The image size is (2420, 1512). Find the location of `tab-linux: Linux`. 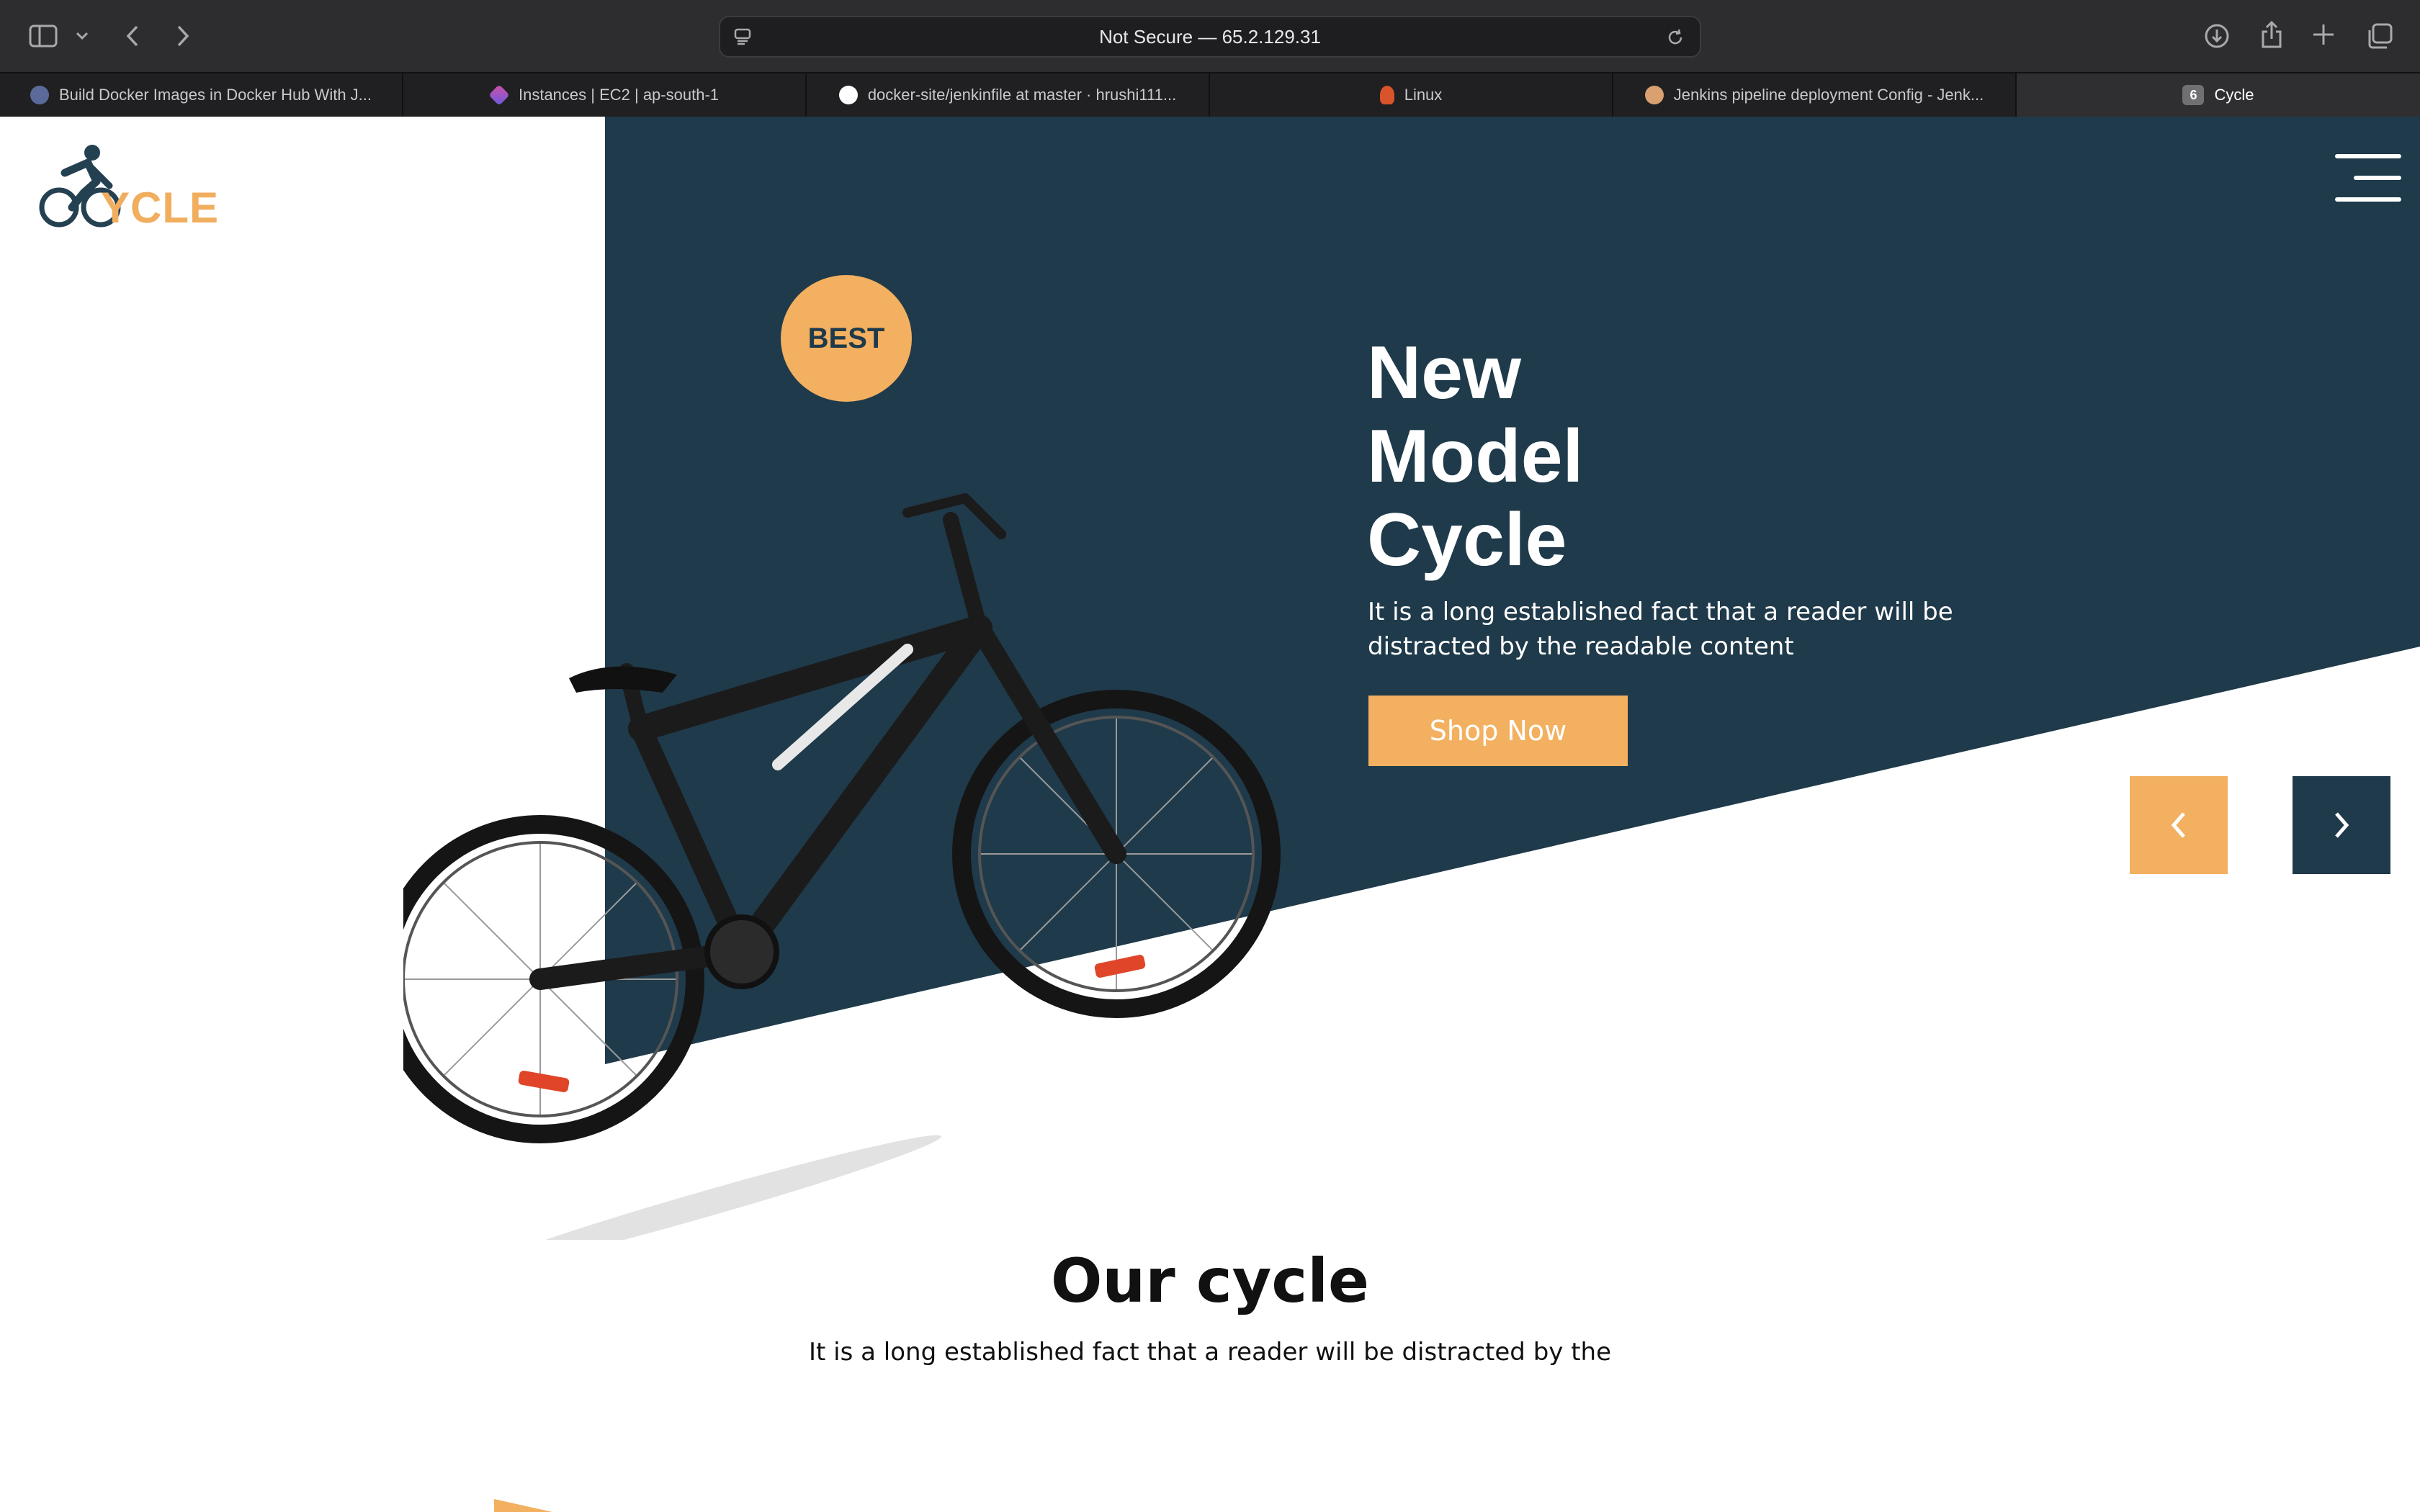

tab-linux: Linux is located at coordinates (1411, 95).